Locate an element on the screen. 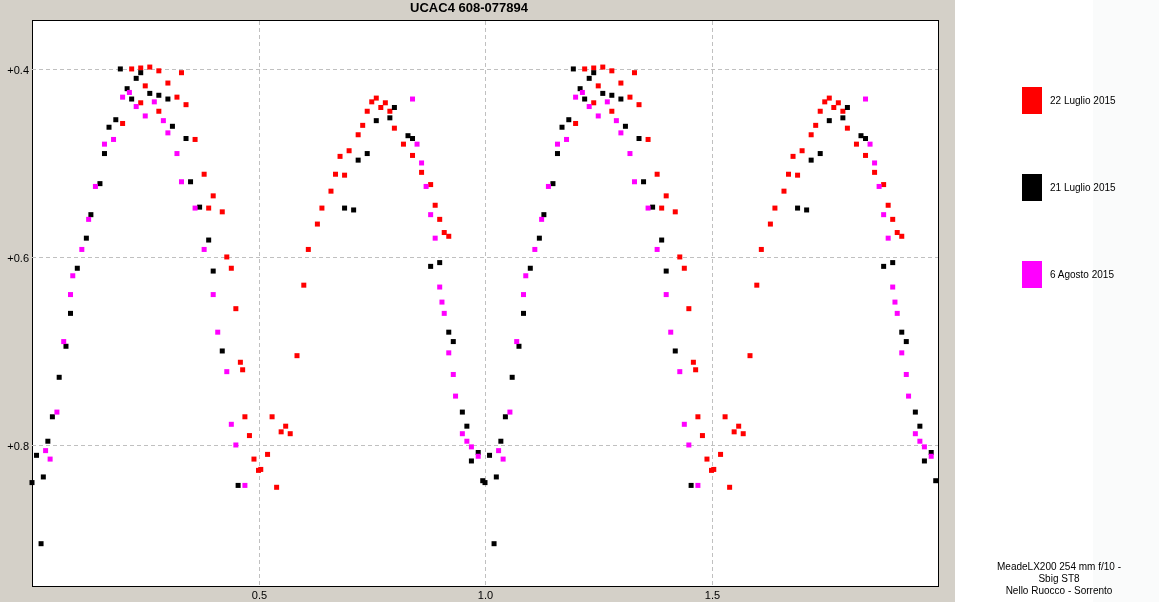 The height and width of the screenshot is (602, 1159). credit-line: Nello Ruocco - Sorrento is located at coordinates (1059, 591).